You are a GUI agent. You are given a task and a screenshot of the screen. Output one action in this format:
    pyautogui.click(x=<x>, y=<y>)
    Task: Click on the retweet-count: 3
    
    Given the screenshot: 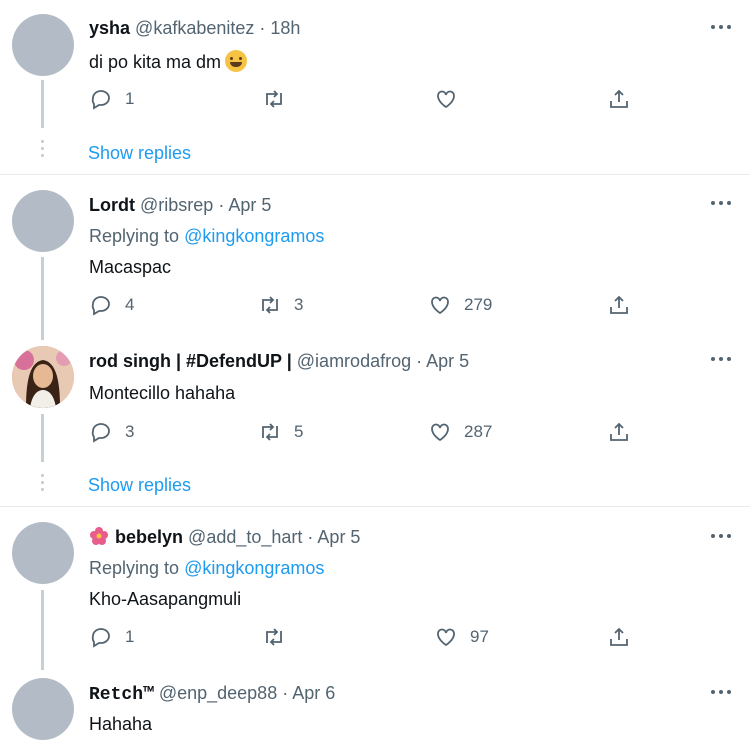 What is the action you would take?
    pyautogui.click(x=299, y=304)
    